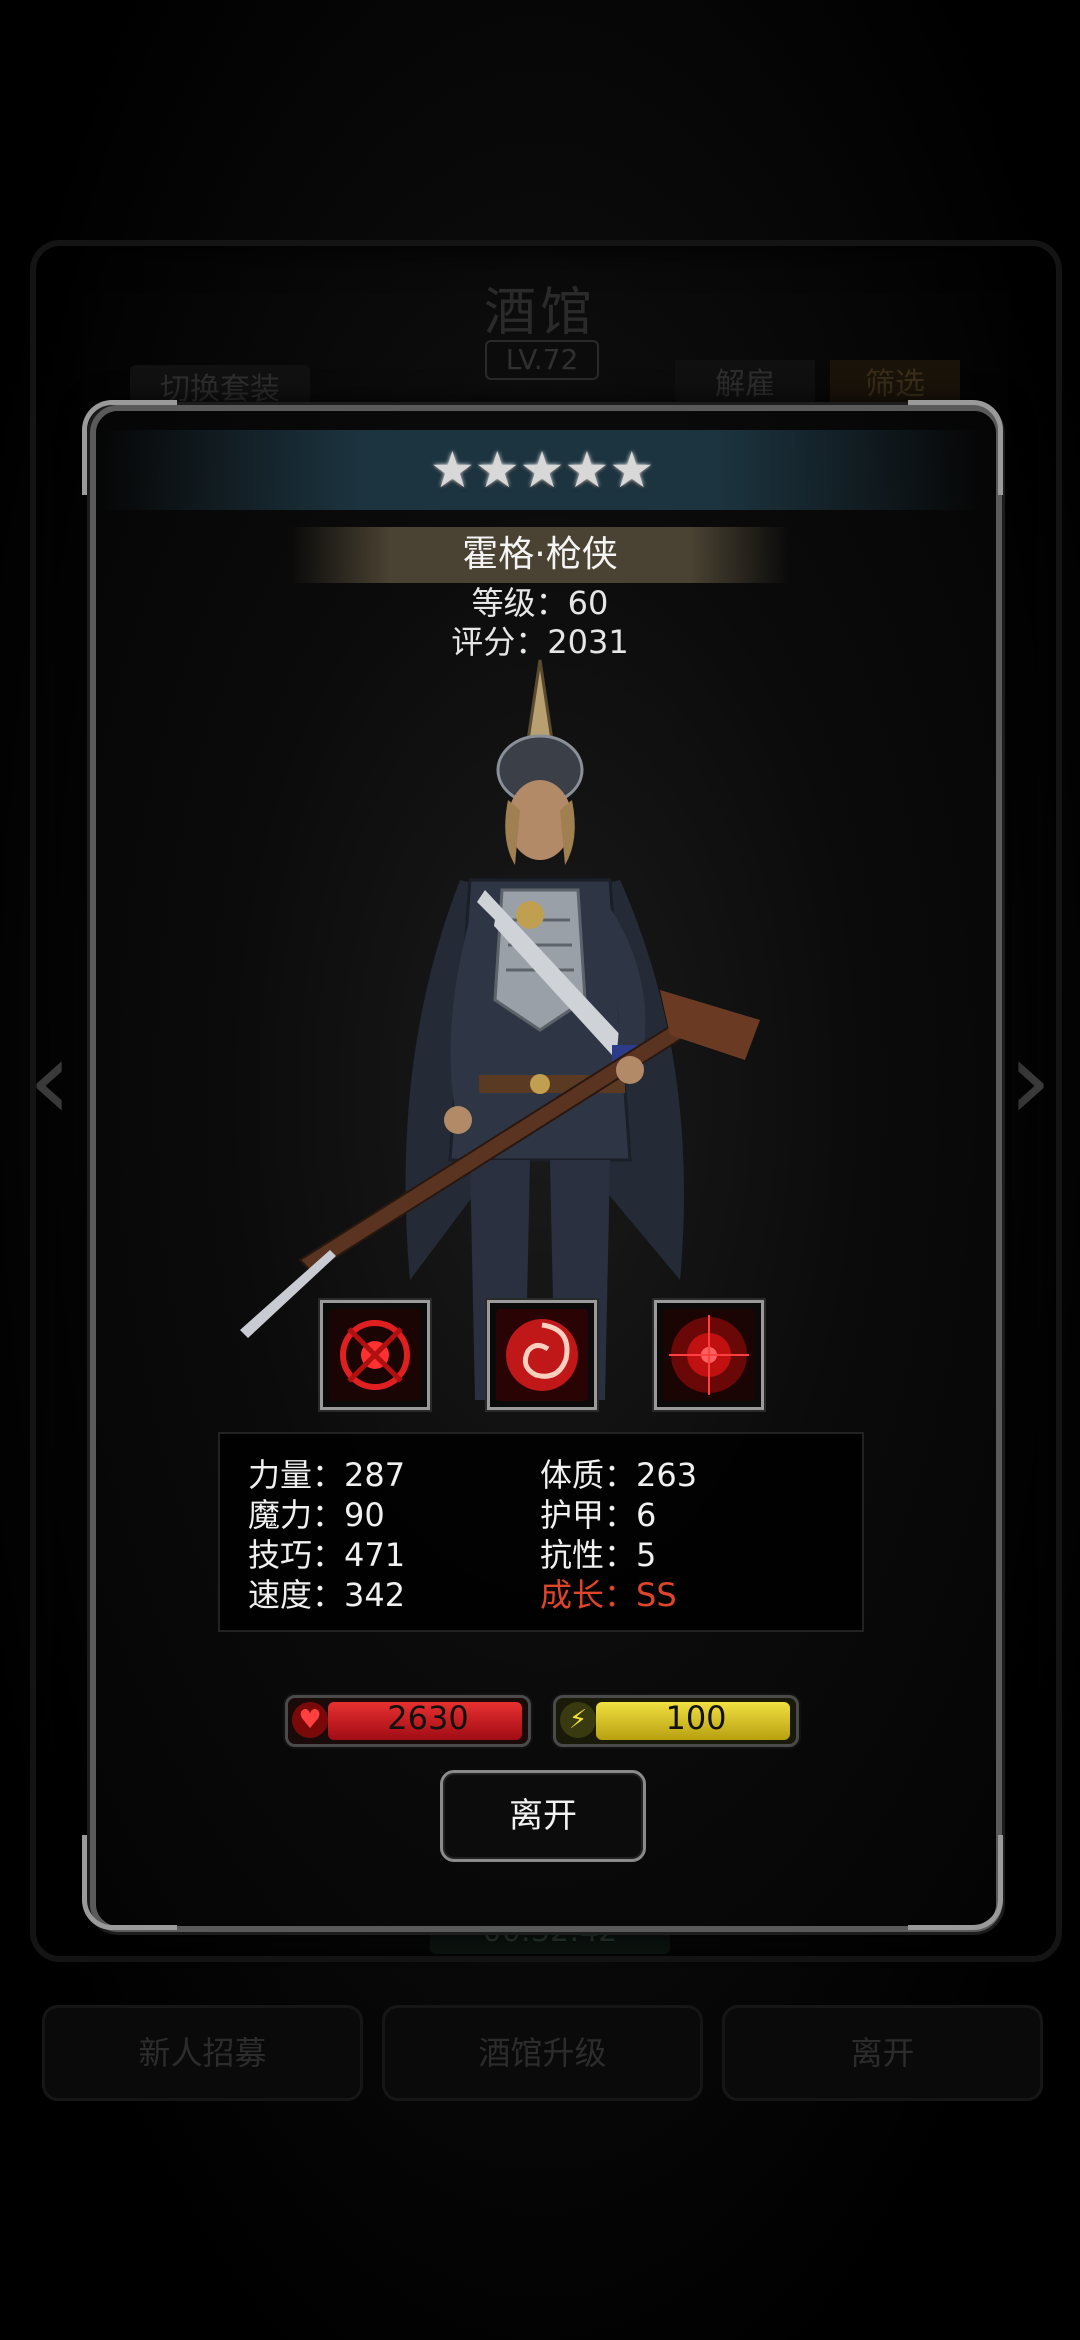  I want to click on stat-speed: 速度：342, so click(327, 1595).